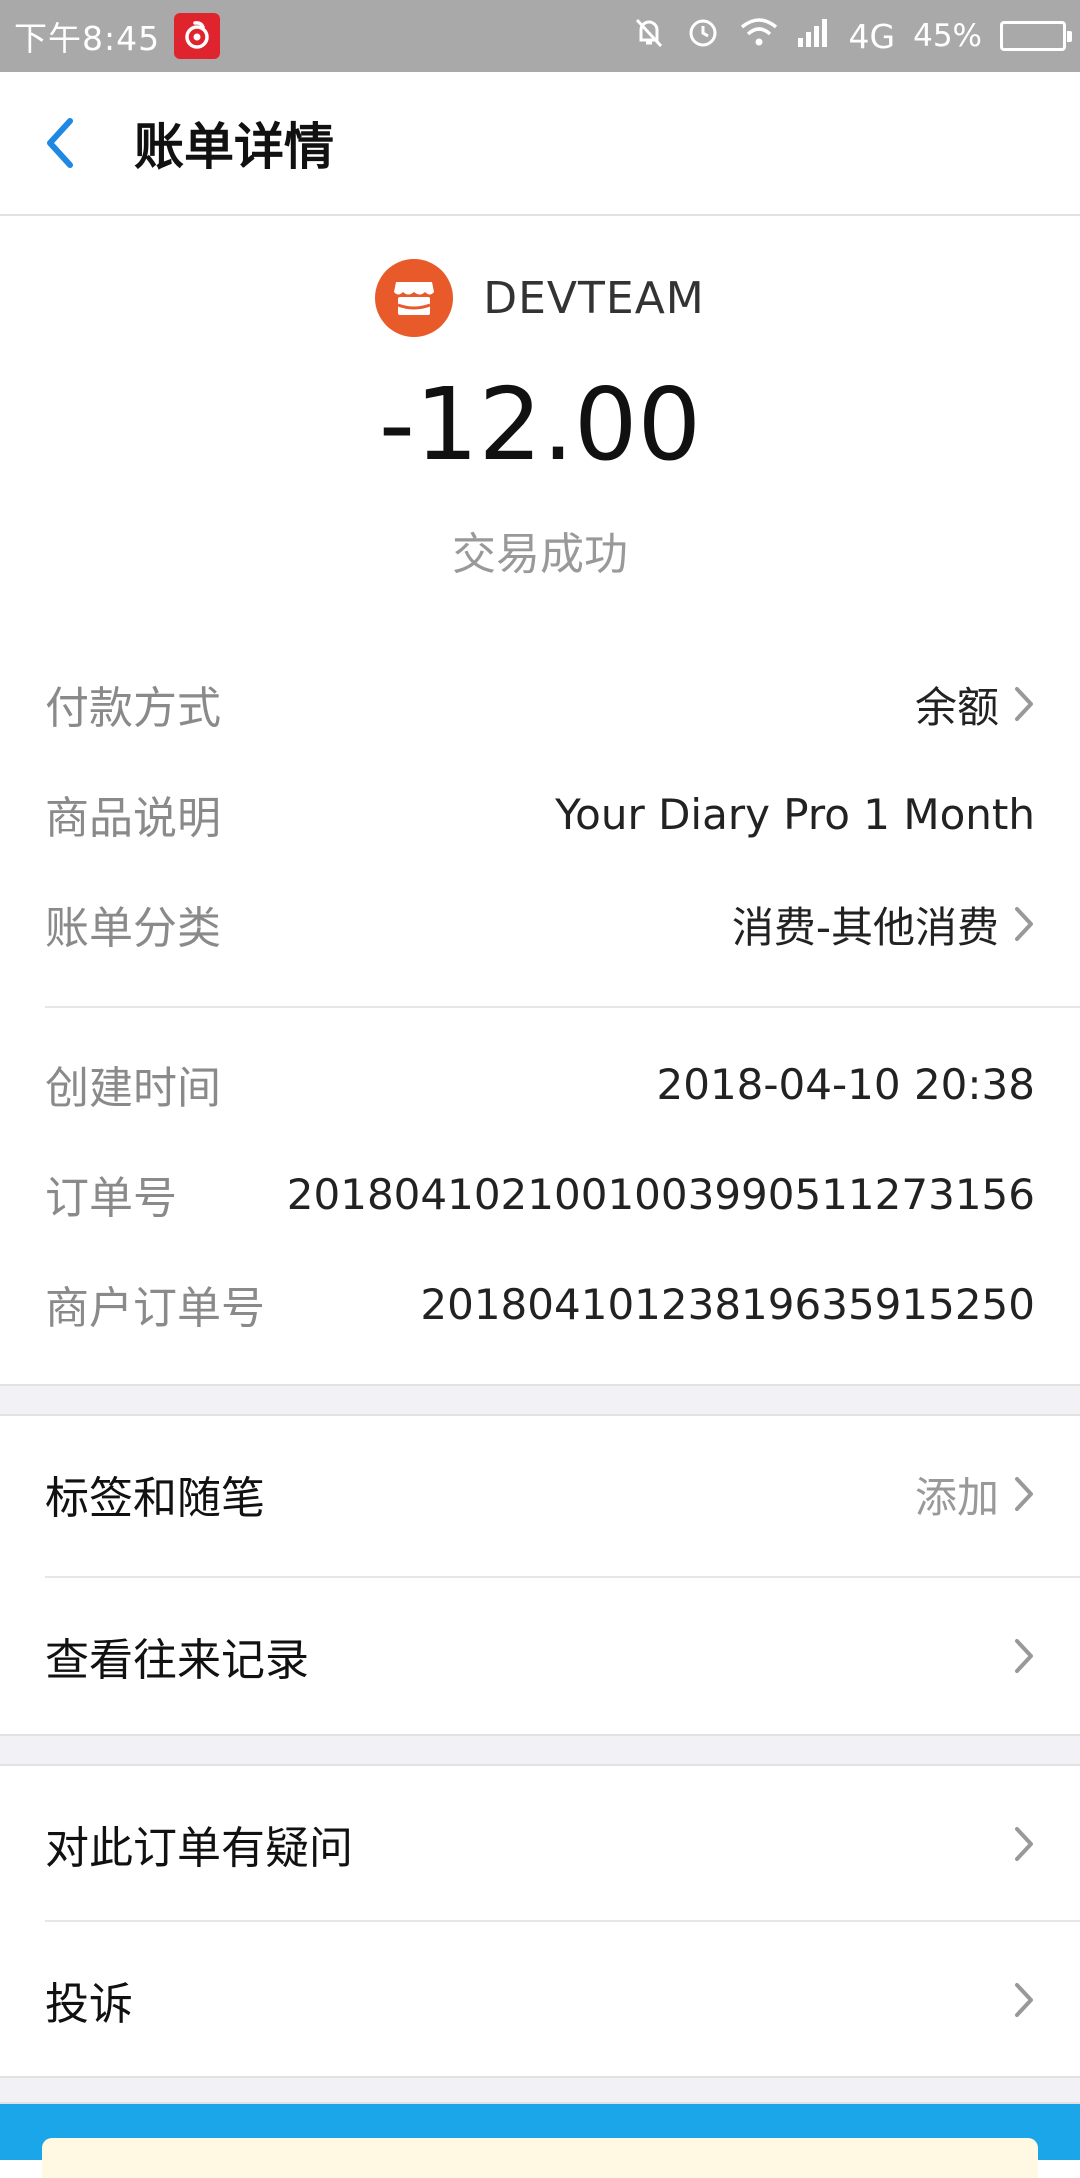 Image resolution: width=1080 pixels, height=2178 pixels. Describe the element at coordinates (540, 1656) in the screenshot. I see `history-row: 查看往来记录` at that location.